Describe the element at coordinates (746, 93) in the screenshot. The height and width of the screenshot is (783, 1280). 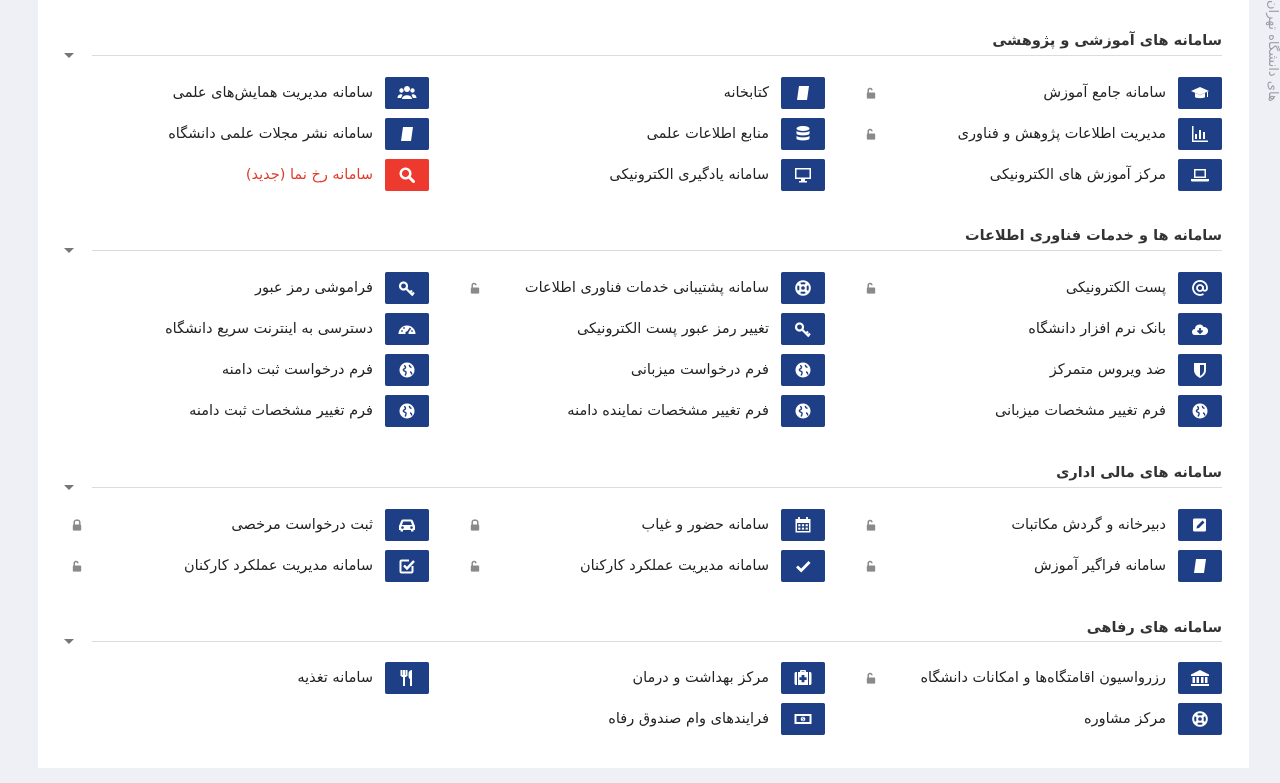
I see `system-link-label: کتابخانه` at that location.